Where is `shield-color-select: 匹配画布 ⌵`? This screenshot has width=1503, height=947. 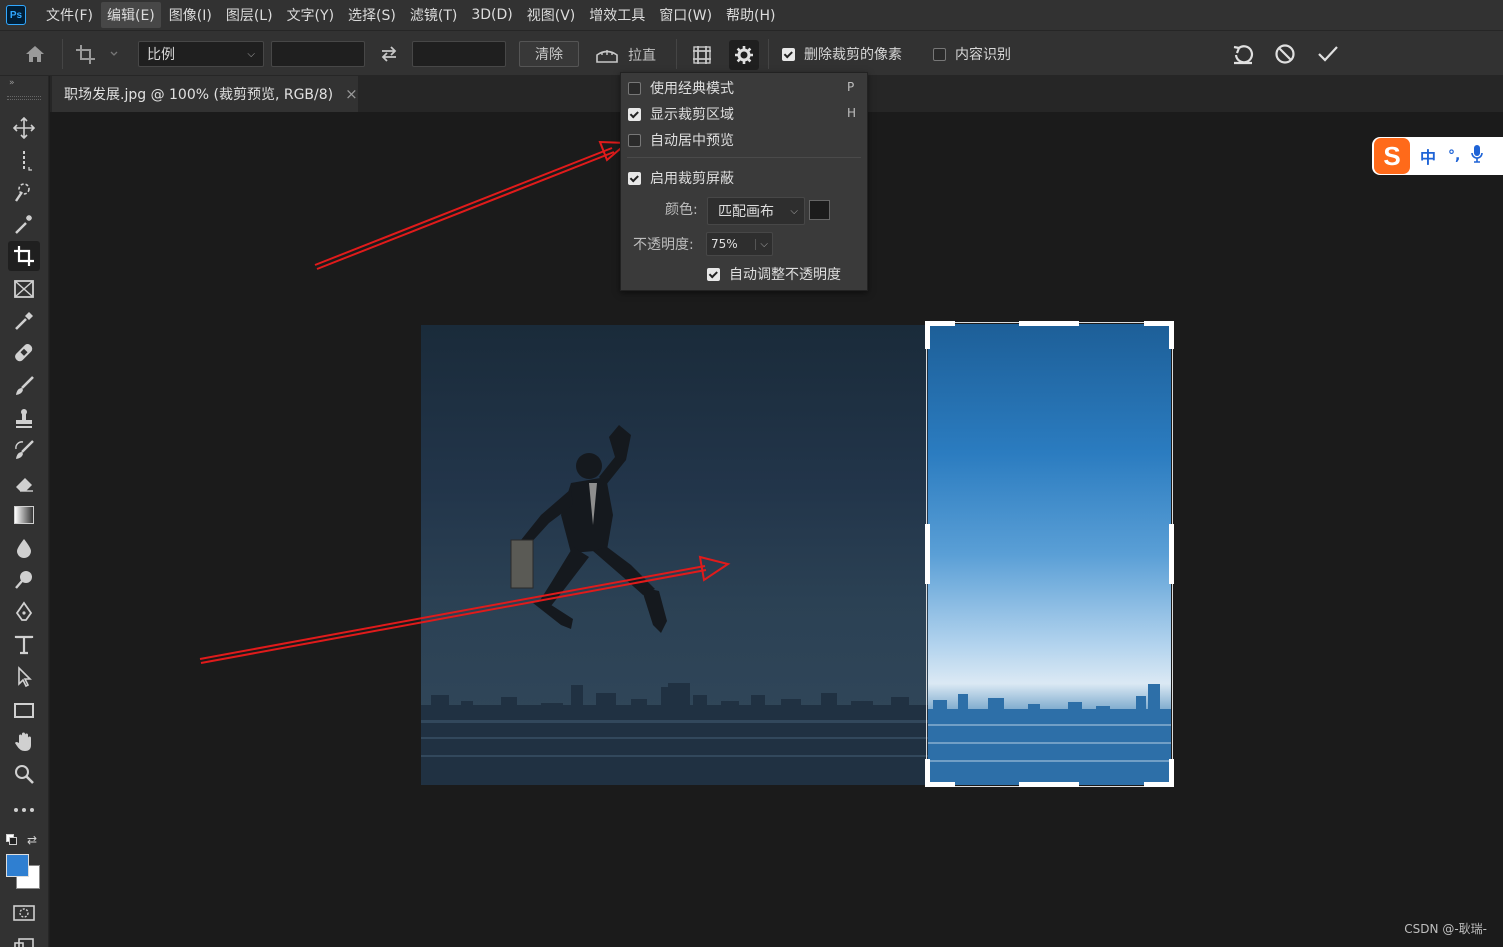
shield-color-select: 匹配画布 ⌵ is located at coordinates (756, 211).